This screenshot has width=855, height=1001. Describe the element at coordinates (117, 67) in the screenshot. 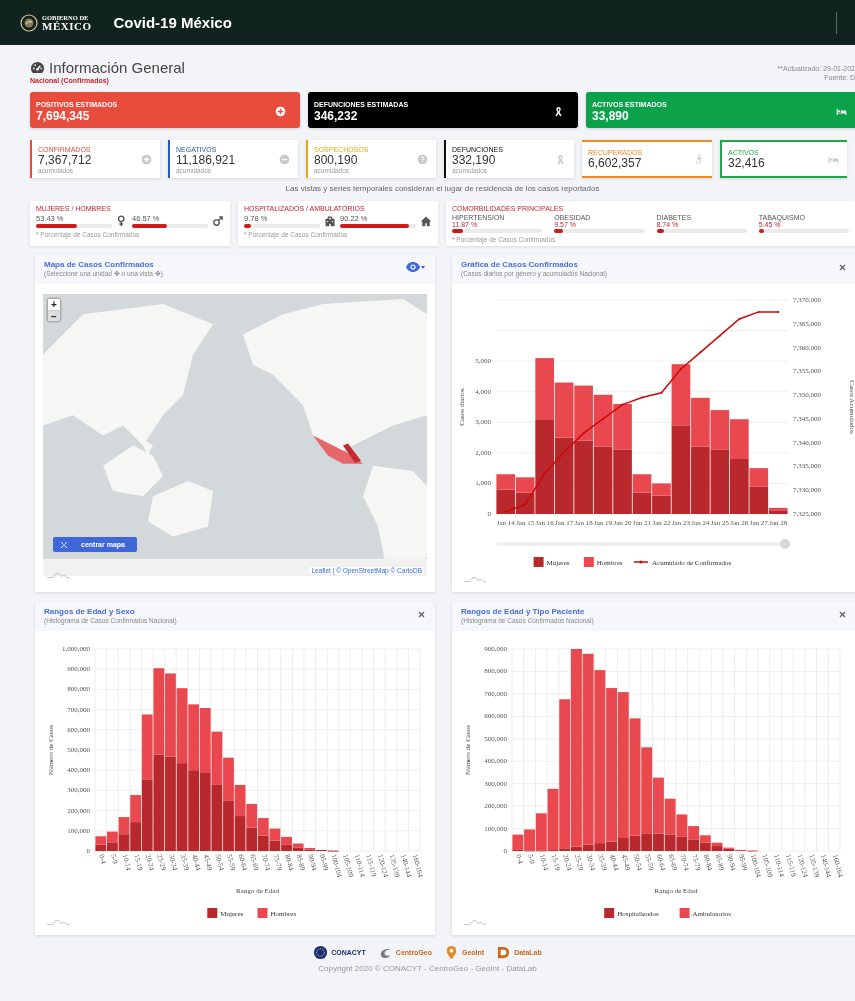

I see `page-title: Información General` at that location.